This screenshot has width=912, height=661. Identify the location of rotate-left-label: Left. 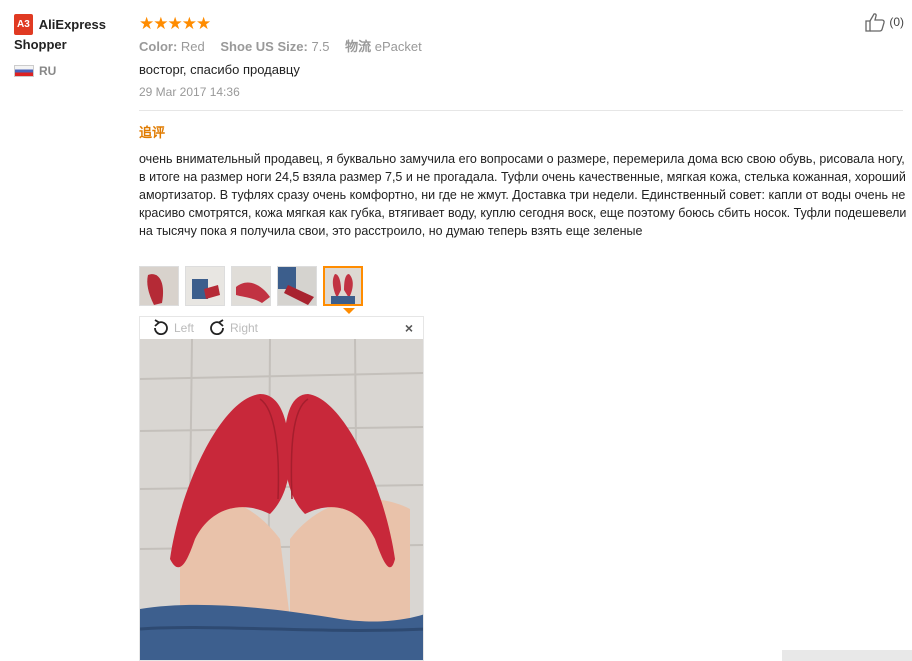
(184, 328).